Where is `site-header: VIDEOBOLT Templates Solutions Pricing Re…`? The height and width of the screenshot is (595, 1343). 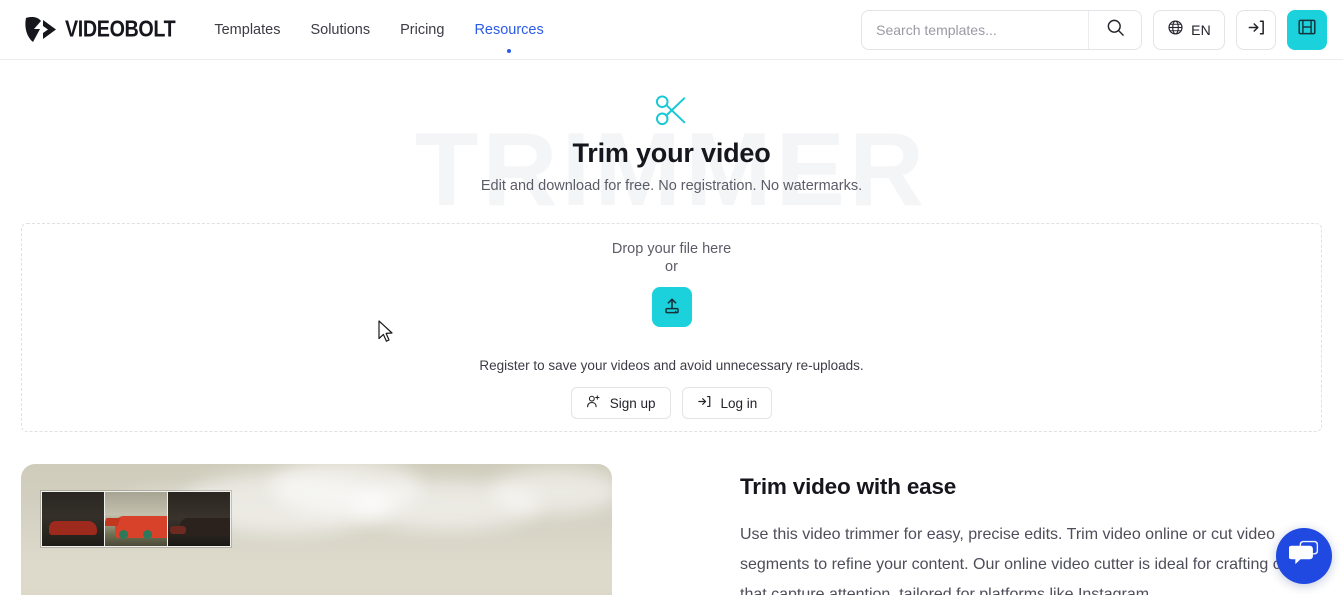 site-header: VIDEOBOLT Templates Solutions Pricing Re… is located at coordinates (671, 30).